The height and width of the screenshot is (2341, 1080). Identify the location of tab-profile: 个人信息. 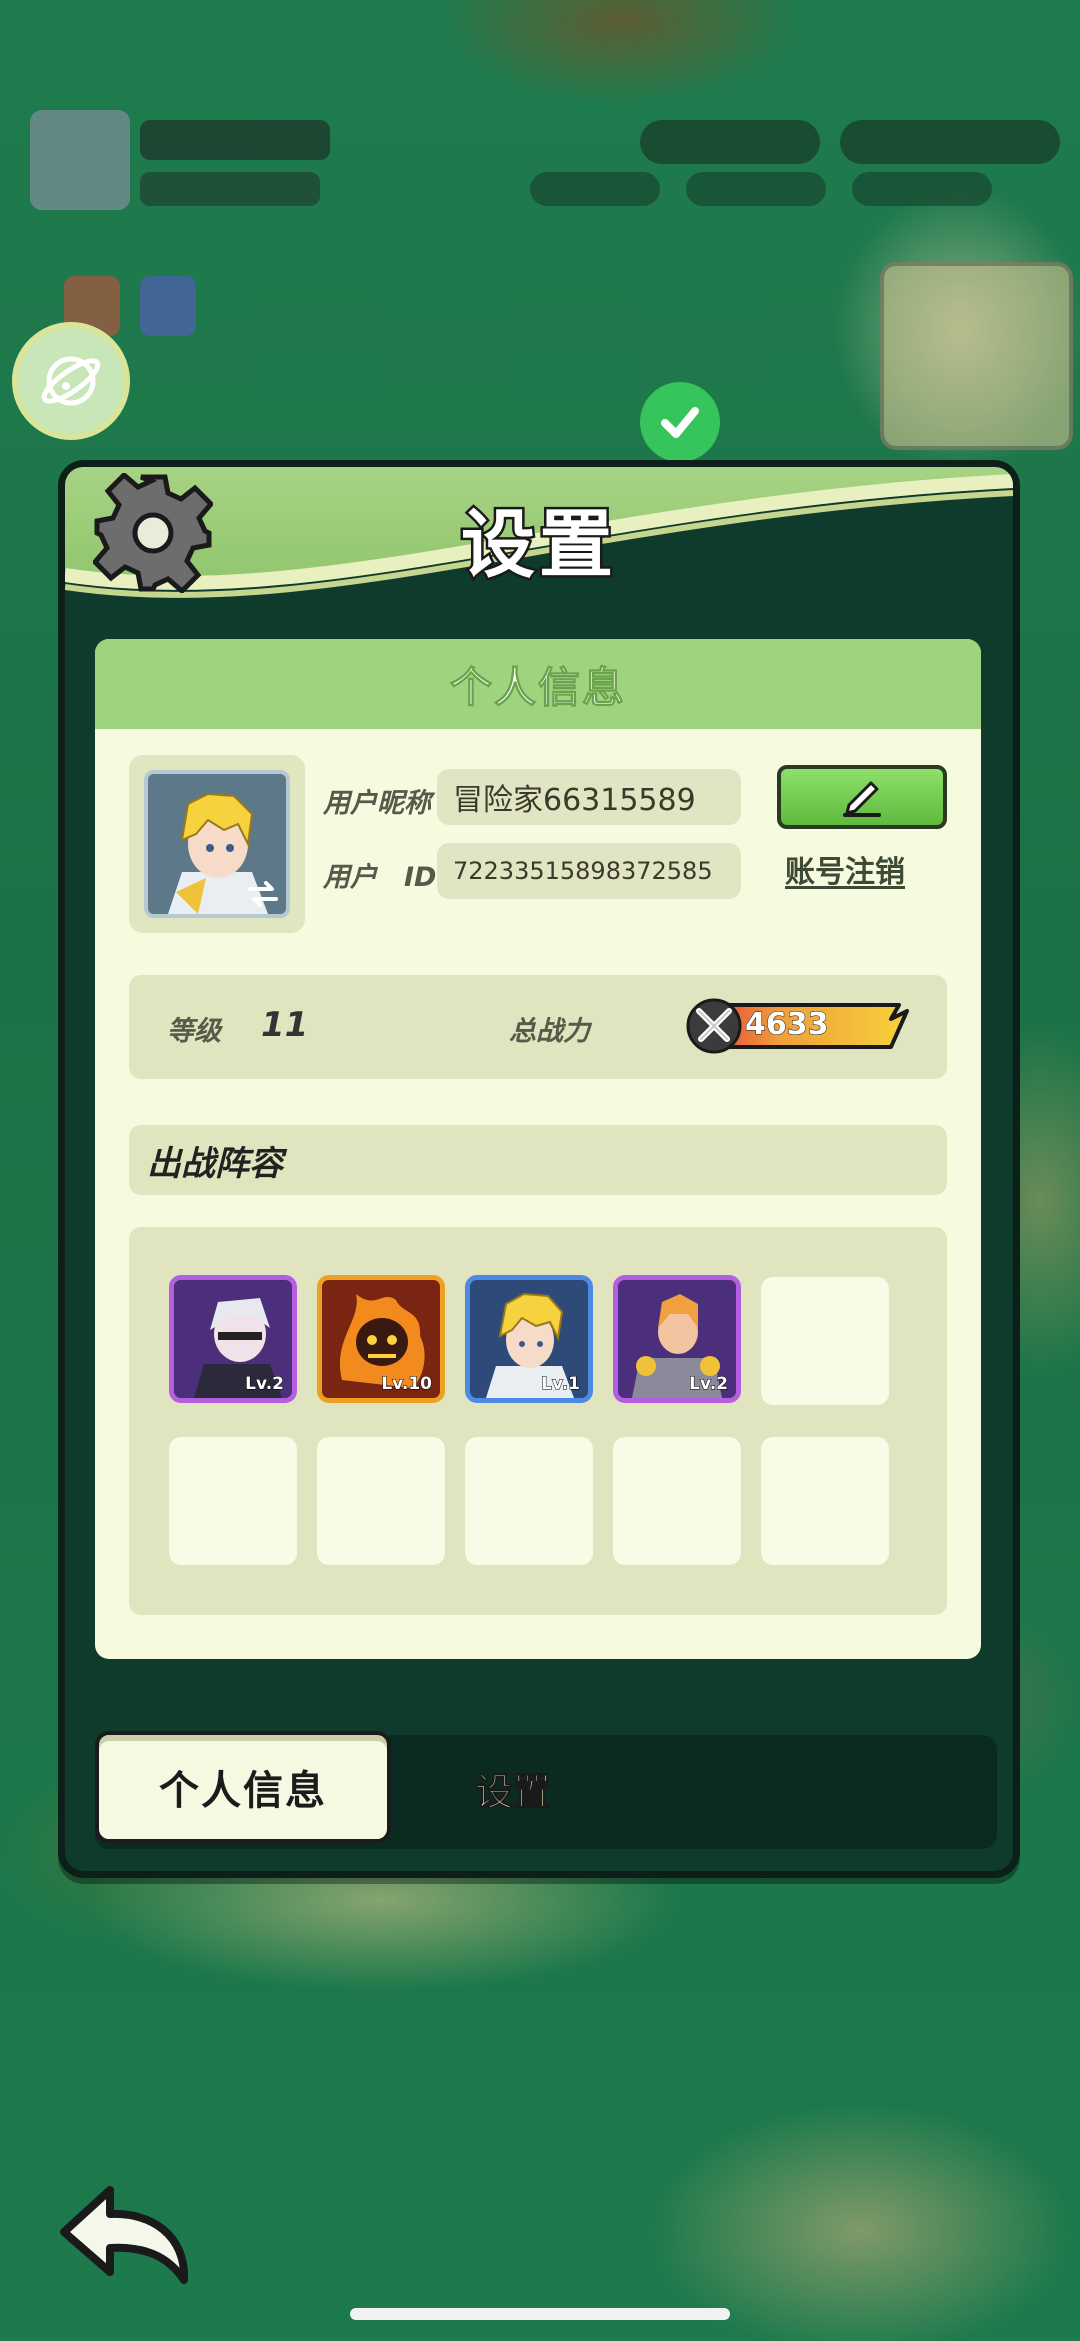
(243, 1787).